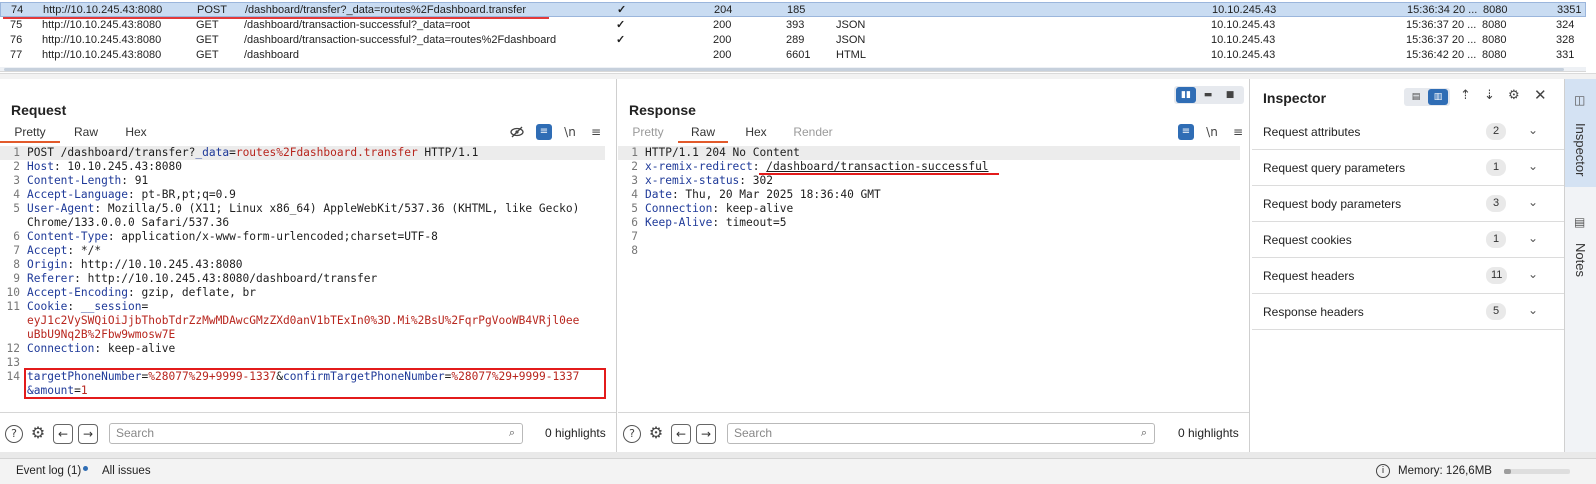 The width and height of the screenshot is (1596, 484). Describe the element at coordinates (102, 25) in the screenshot. I see `row-host: http://10.10.245.43:8080` at that location.